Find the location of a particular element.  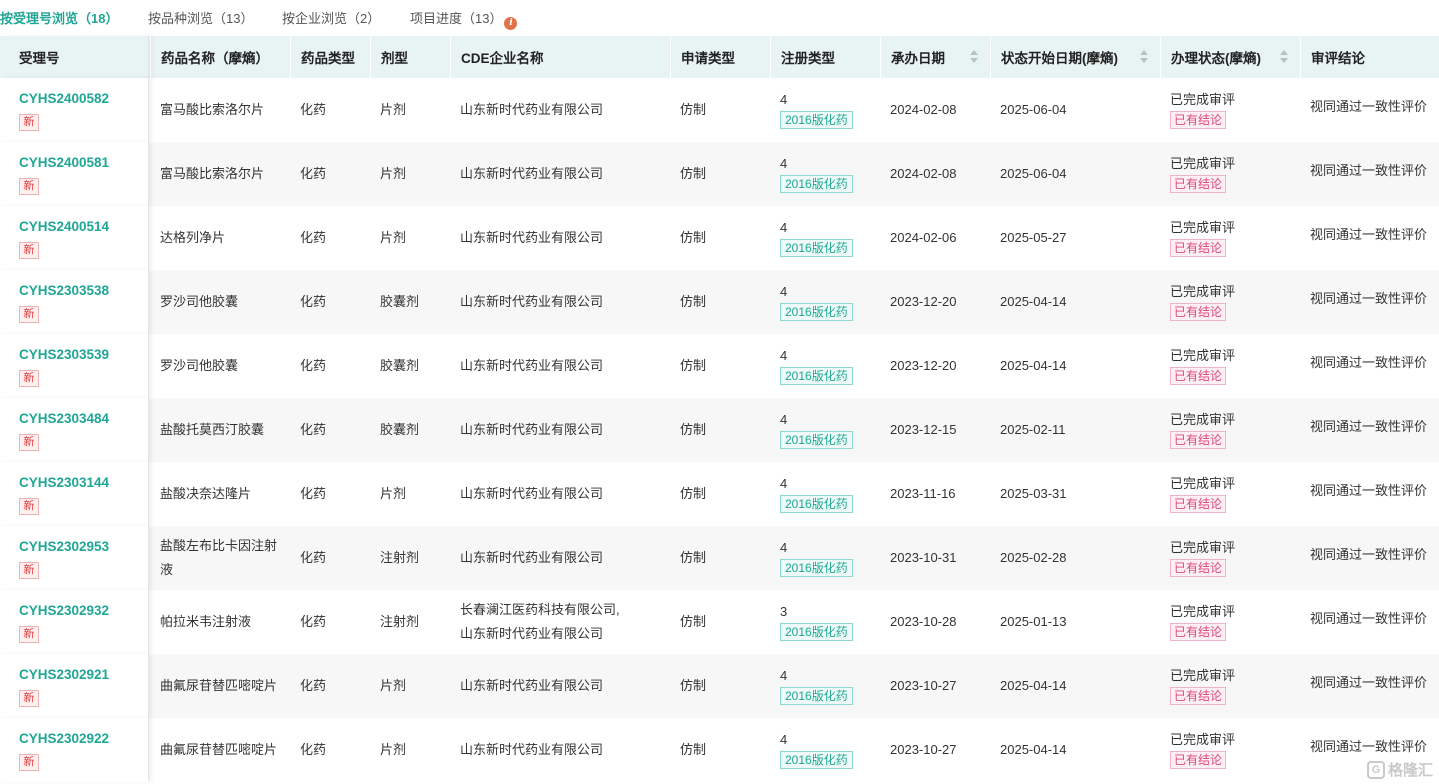

acceptance-number-link: CYHS2302953 is located at coordinates (83, 547).